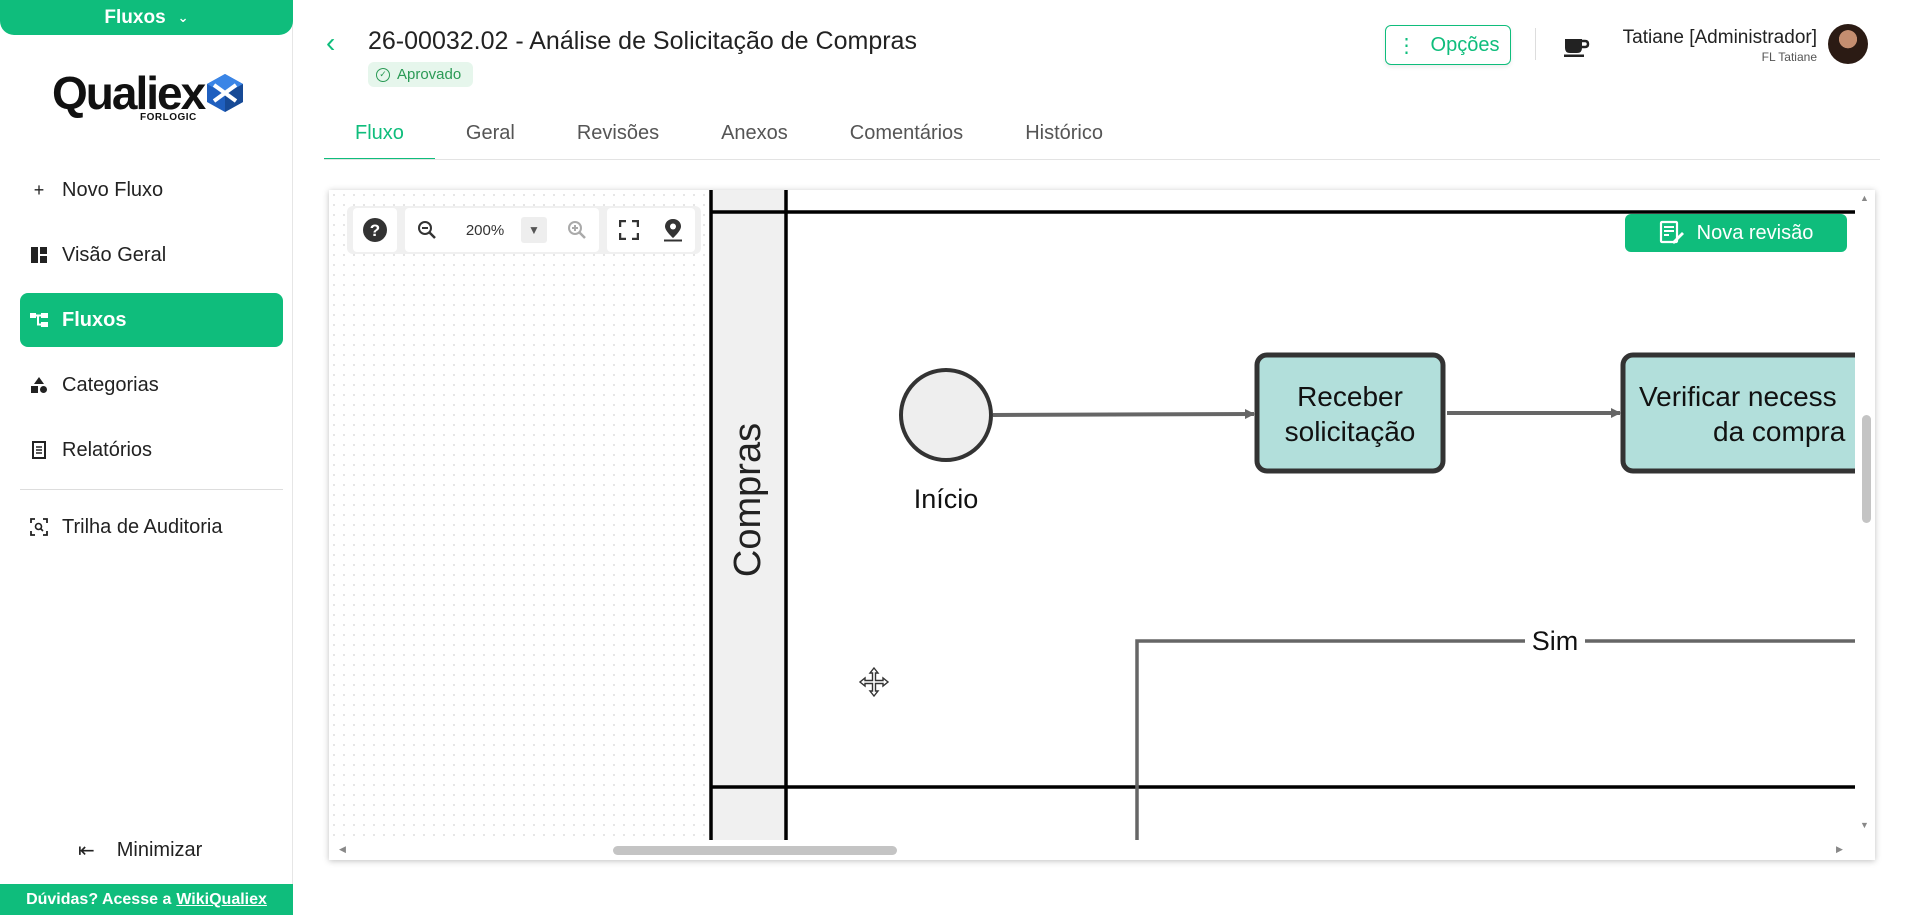 The width and height of the screenshot is (1910, 915). Describe the element at coordinates (1864, 825) in the screenshot. I see `scroll-down-icon: ▼` at that location.